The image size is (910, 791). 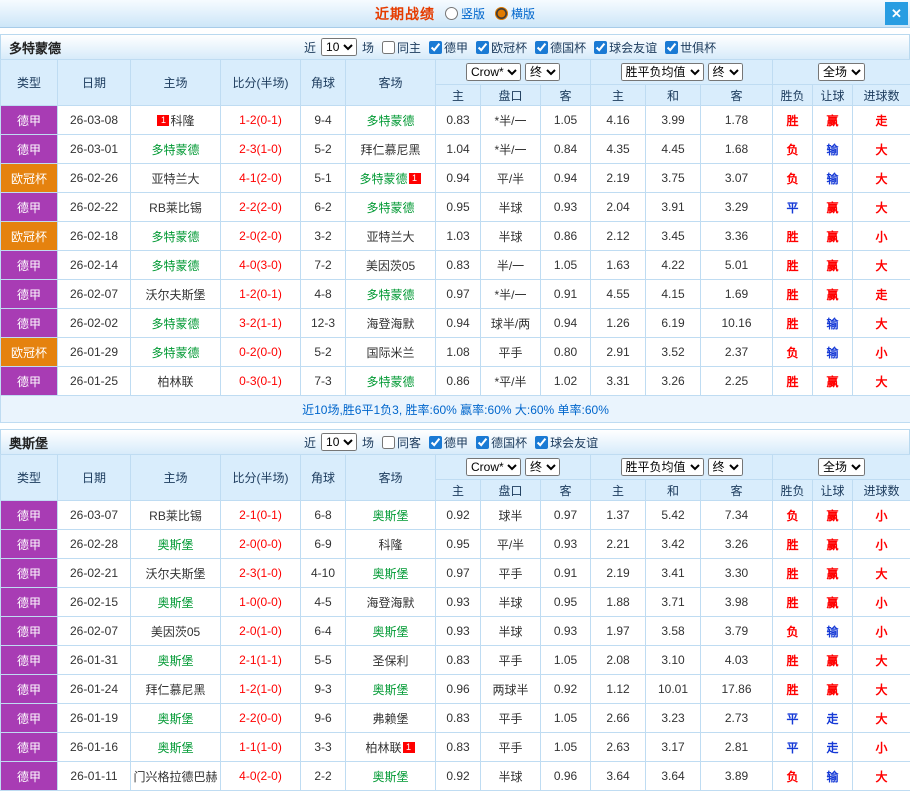 What do you see at coordinates (515, 13) in the screenshot?
I see `layout-option-horizontal: 横版` at bounding box center [515, 13].